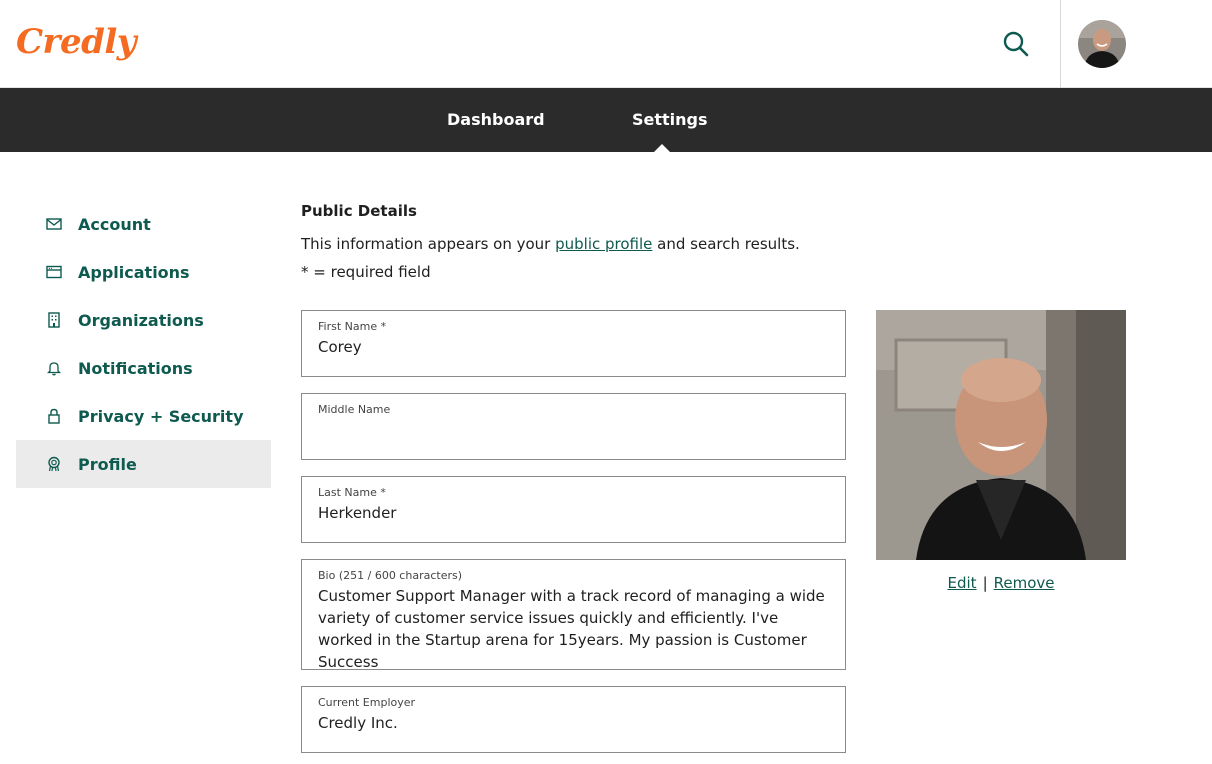 Image resolution: width=1212 pixels, height=764 pixels. I want to click on sidebar-item-label: Privacy + Security, so click(161, 416).